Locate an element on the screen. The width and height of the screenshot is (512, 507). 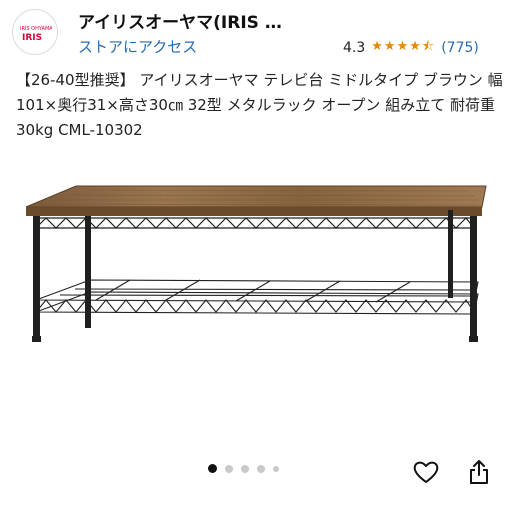
share-button is located at coordinates (479, 472).